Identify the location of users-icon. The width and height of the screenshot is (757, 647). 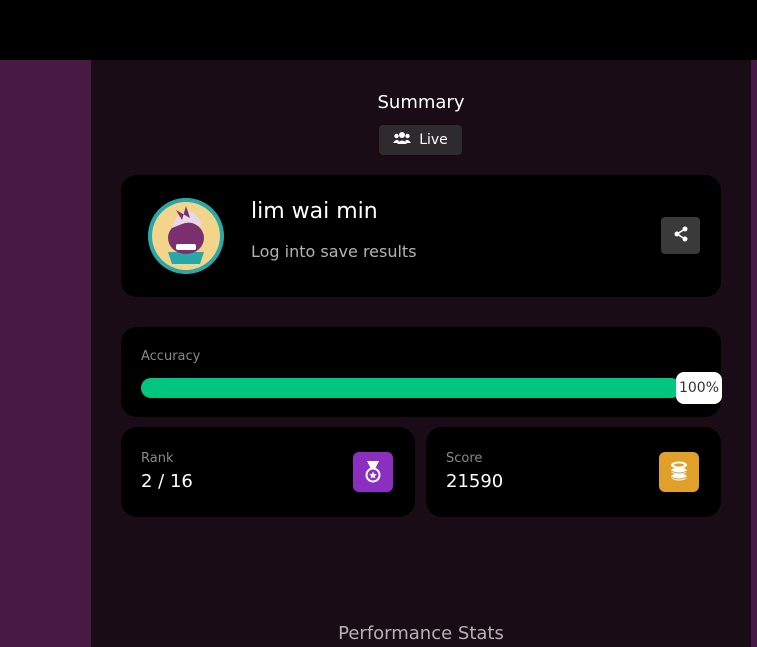
(402, 140).